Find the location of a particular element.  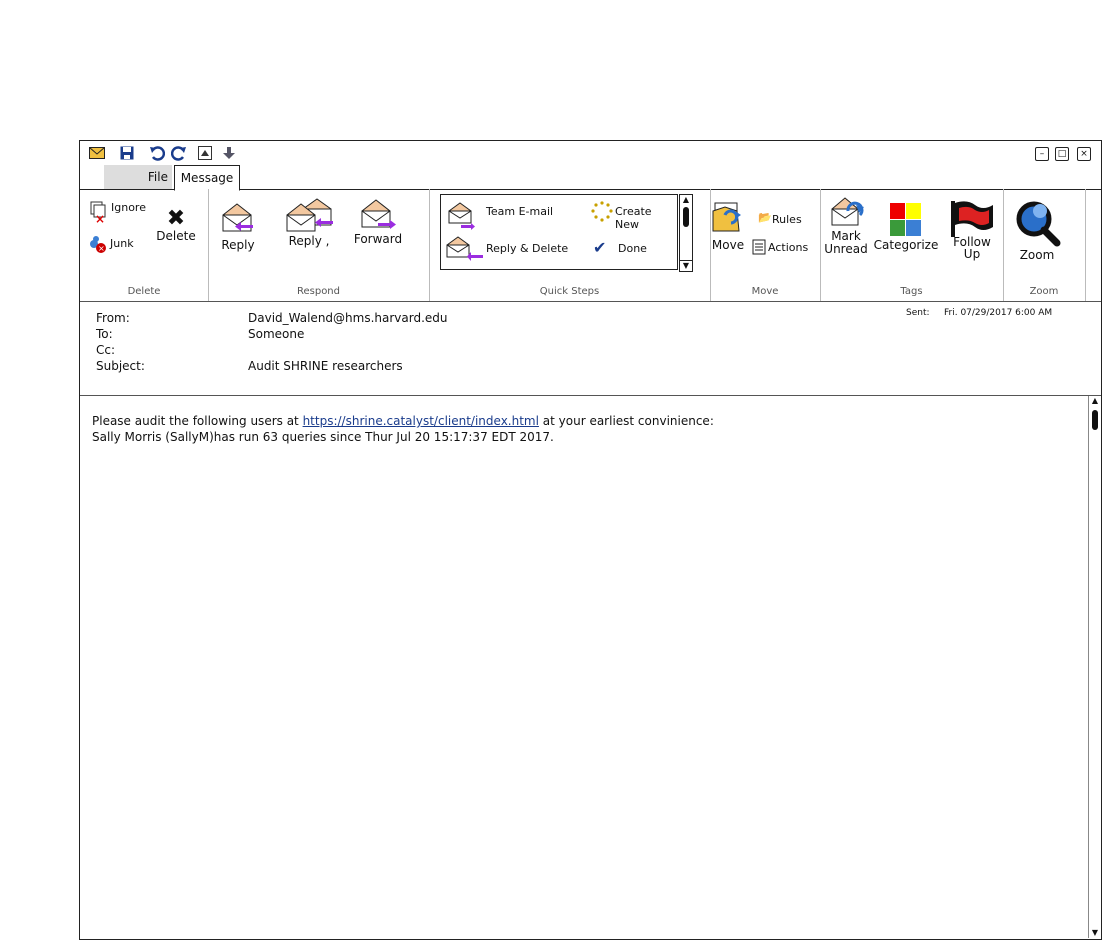

body-scrollbar: ▲ ▼ is located at coordinates (1094, 667).